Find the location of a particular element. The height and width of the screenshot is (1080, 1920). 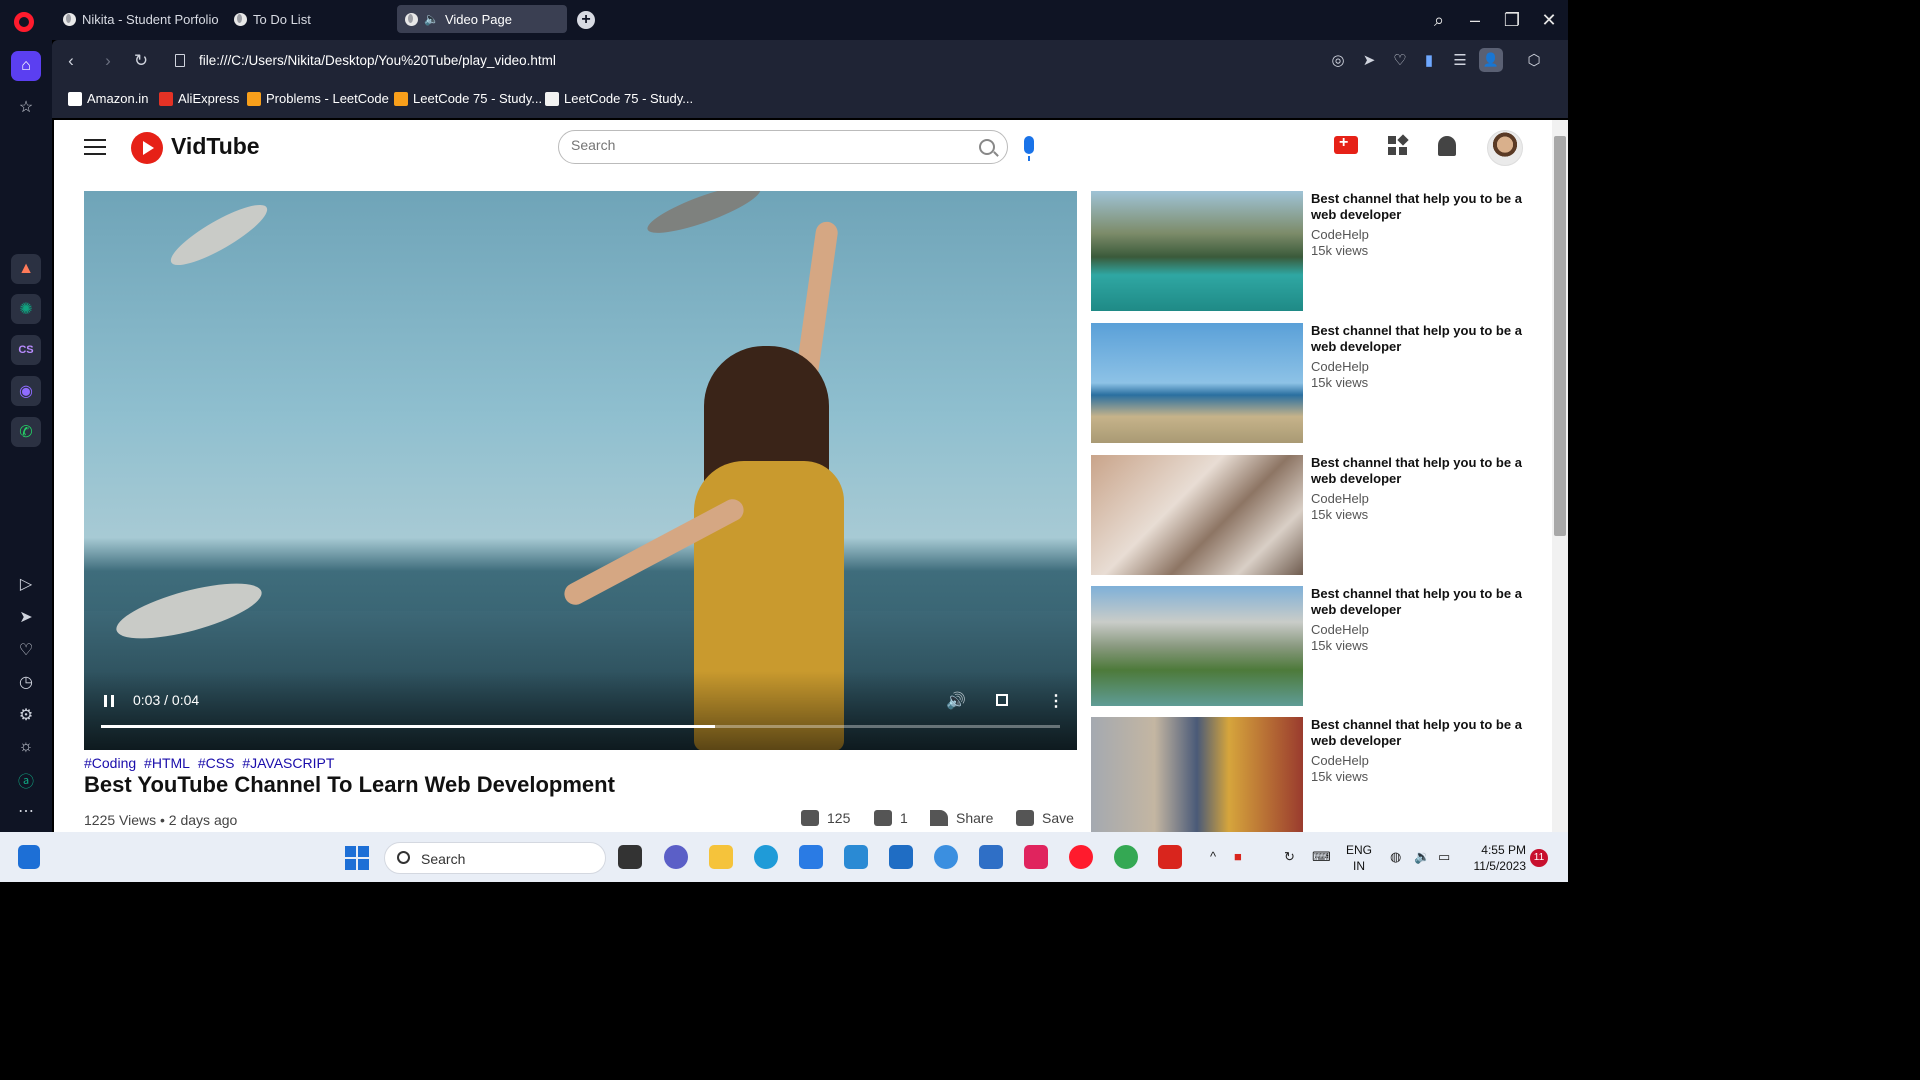

network-icon: ◍ is located at coordinates (1395, 857).